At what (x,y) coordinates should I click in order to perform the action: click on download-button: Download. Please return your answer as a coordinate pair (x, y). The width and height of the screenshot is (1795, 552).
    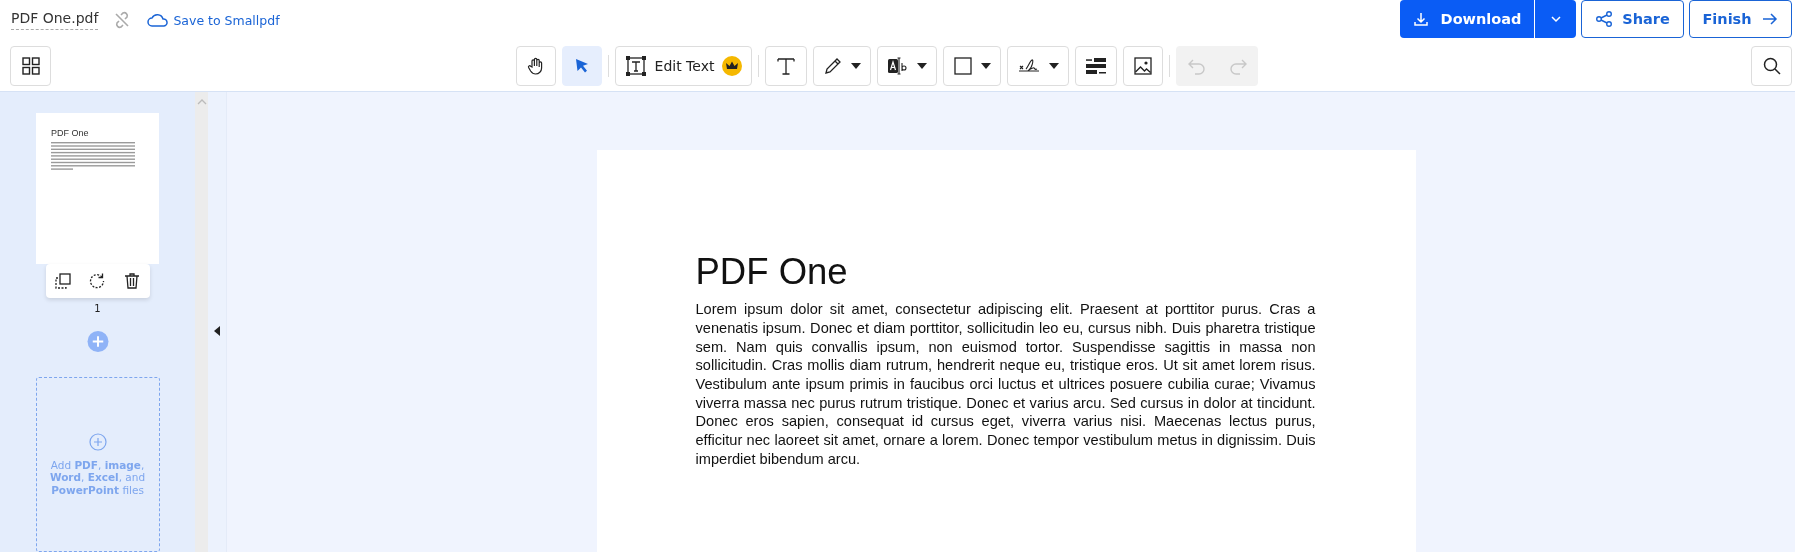
    Looking at the image, I should click on (1467, 19).